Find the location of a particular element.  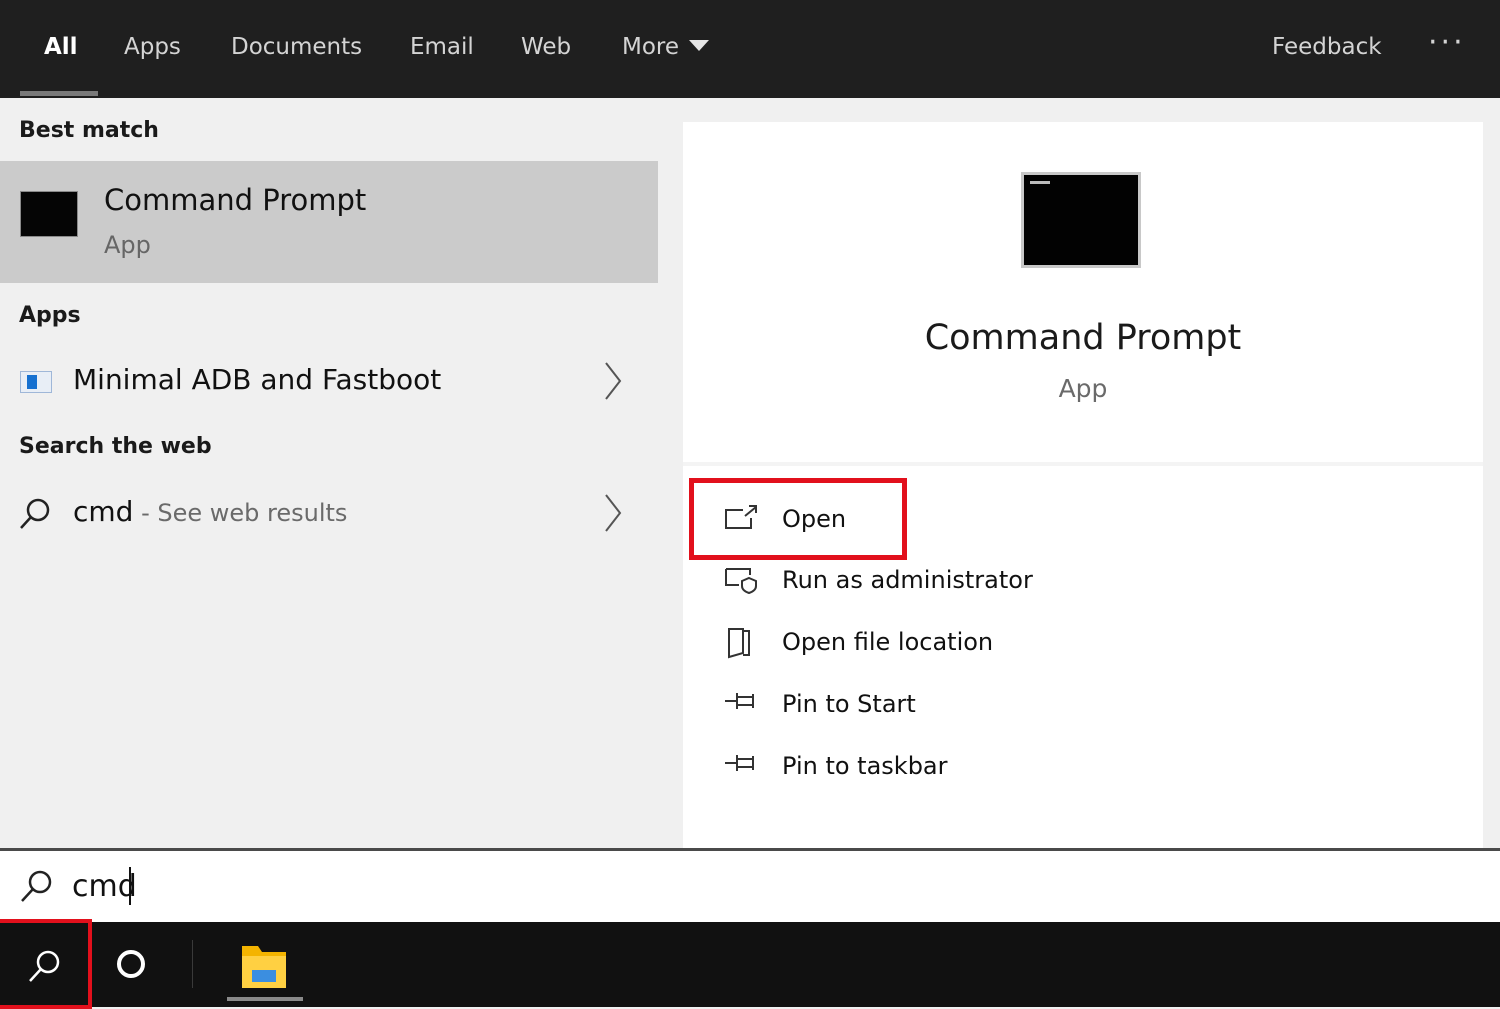

tab-email: Email is located at coordinates (442, 47).